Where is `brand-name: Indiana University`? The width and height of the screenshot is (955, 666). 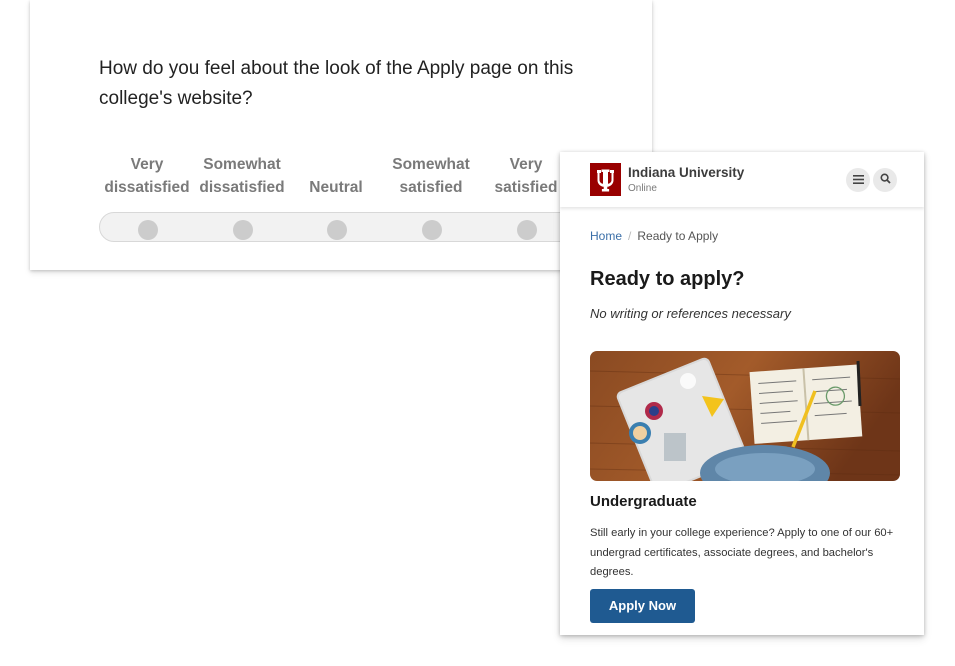 brand-name: Indiana University is located at coordinates (686, 172).